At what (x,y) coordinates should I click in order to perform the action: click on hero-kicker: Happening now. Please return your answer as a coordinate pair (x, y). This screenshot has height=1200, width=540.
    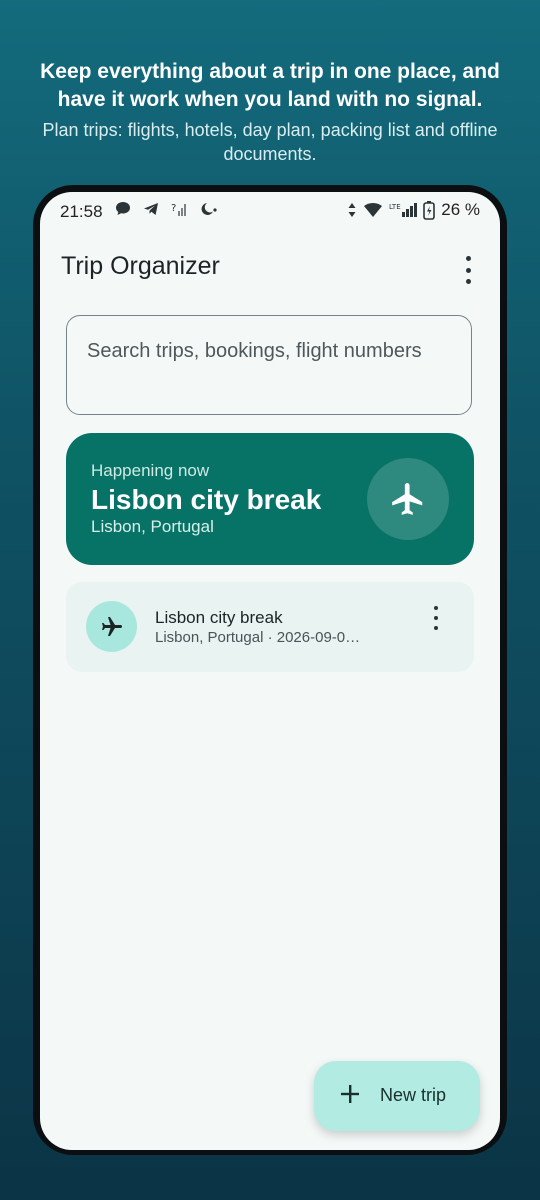
    Looking at the image, I should click on (150, 470).